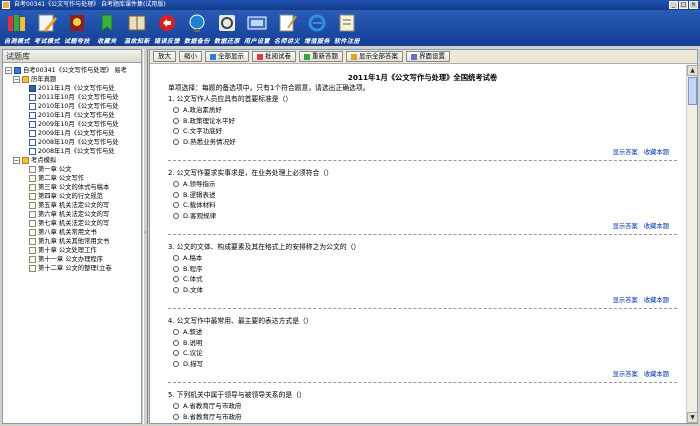  I want to click on tree-item-chapter: 第一章 公文, so click(73, 169).